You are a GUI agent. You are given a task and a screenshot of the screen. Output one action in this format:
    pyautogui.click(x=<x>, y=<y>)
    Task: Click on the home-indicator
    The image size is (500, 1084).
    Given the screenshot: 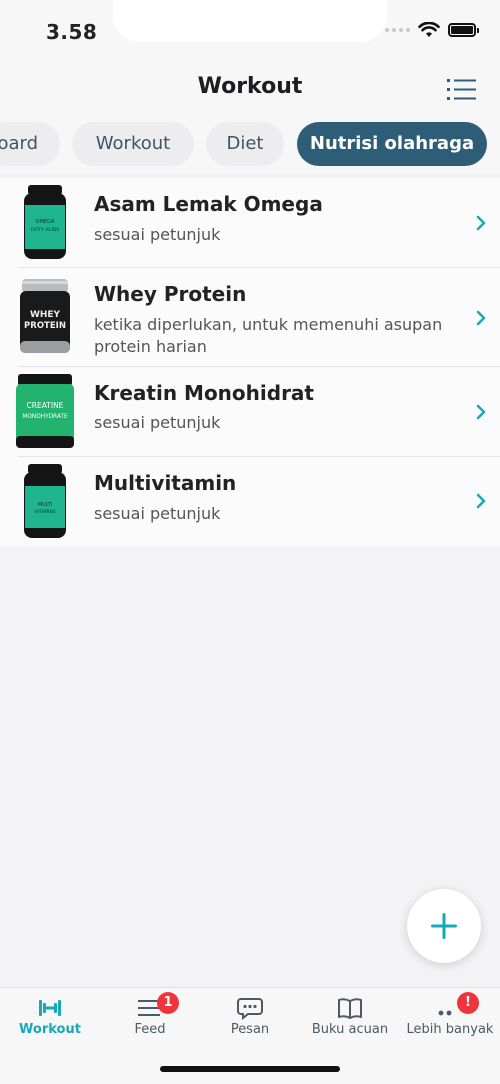 What is the action you would take?
    pyautogui.click(x=250, y=1069)
    